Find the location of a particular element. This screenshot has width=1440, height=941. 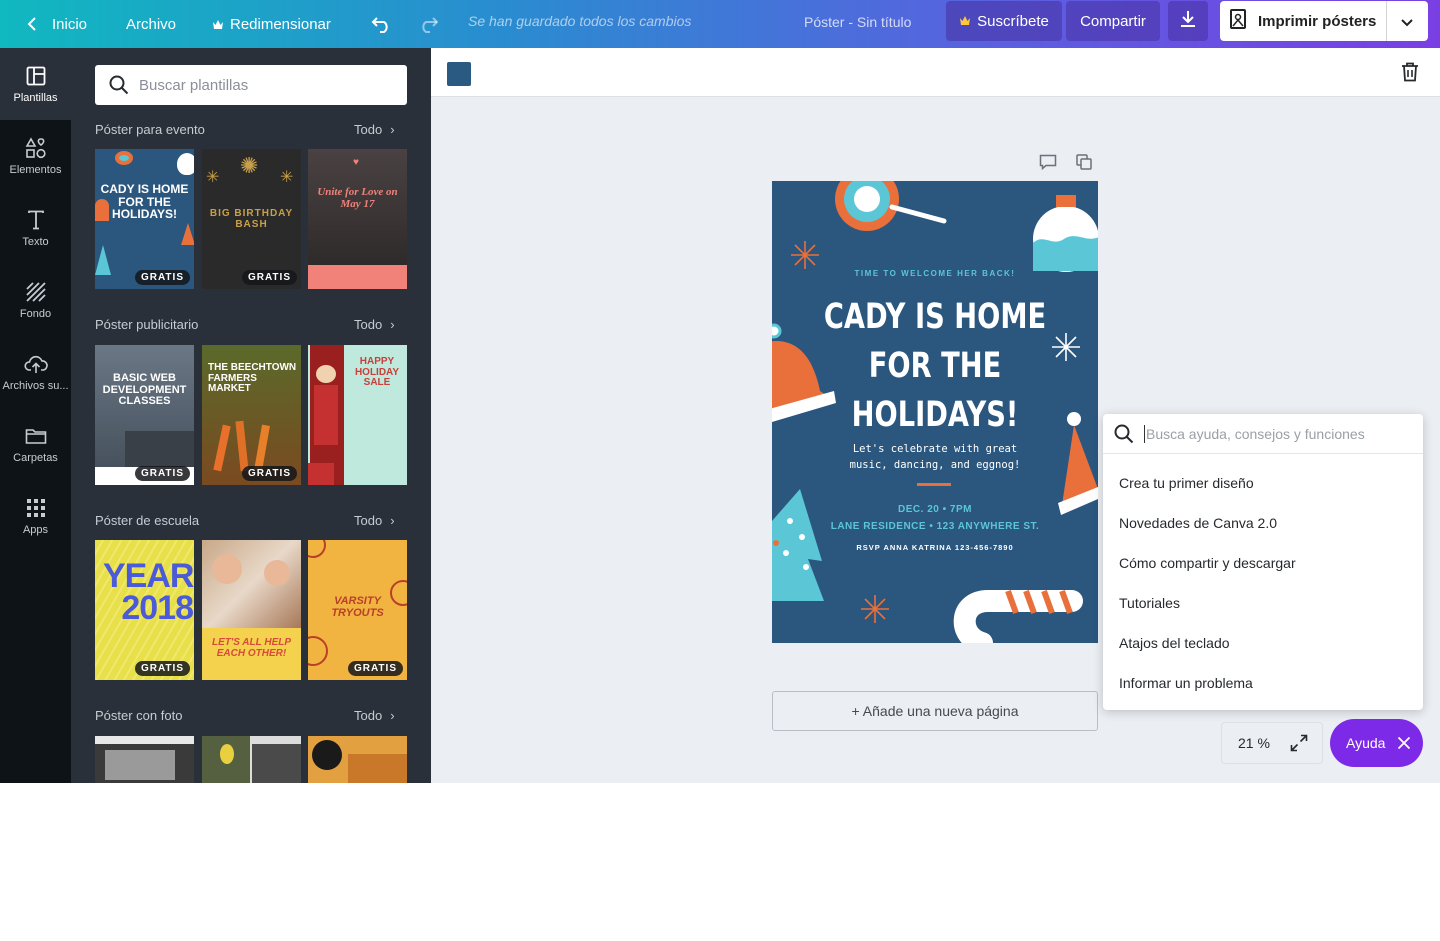

text-caret is located at coordinates (1144, 433).